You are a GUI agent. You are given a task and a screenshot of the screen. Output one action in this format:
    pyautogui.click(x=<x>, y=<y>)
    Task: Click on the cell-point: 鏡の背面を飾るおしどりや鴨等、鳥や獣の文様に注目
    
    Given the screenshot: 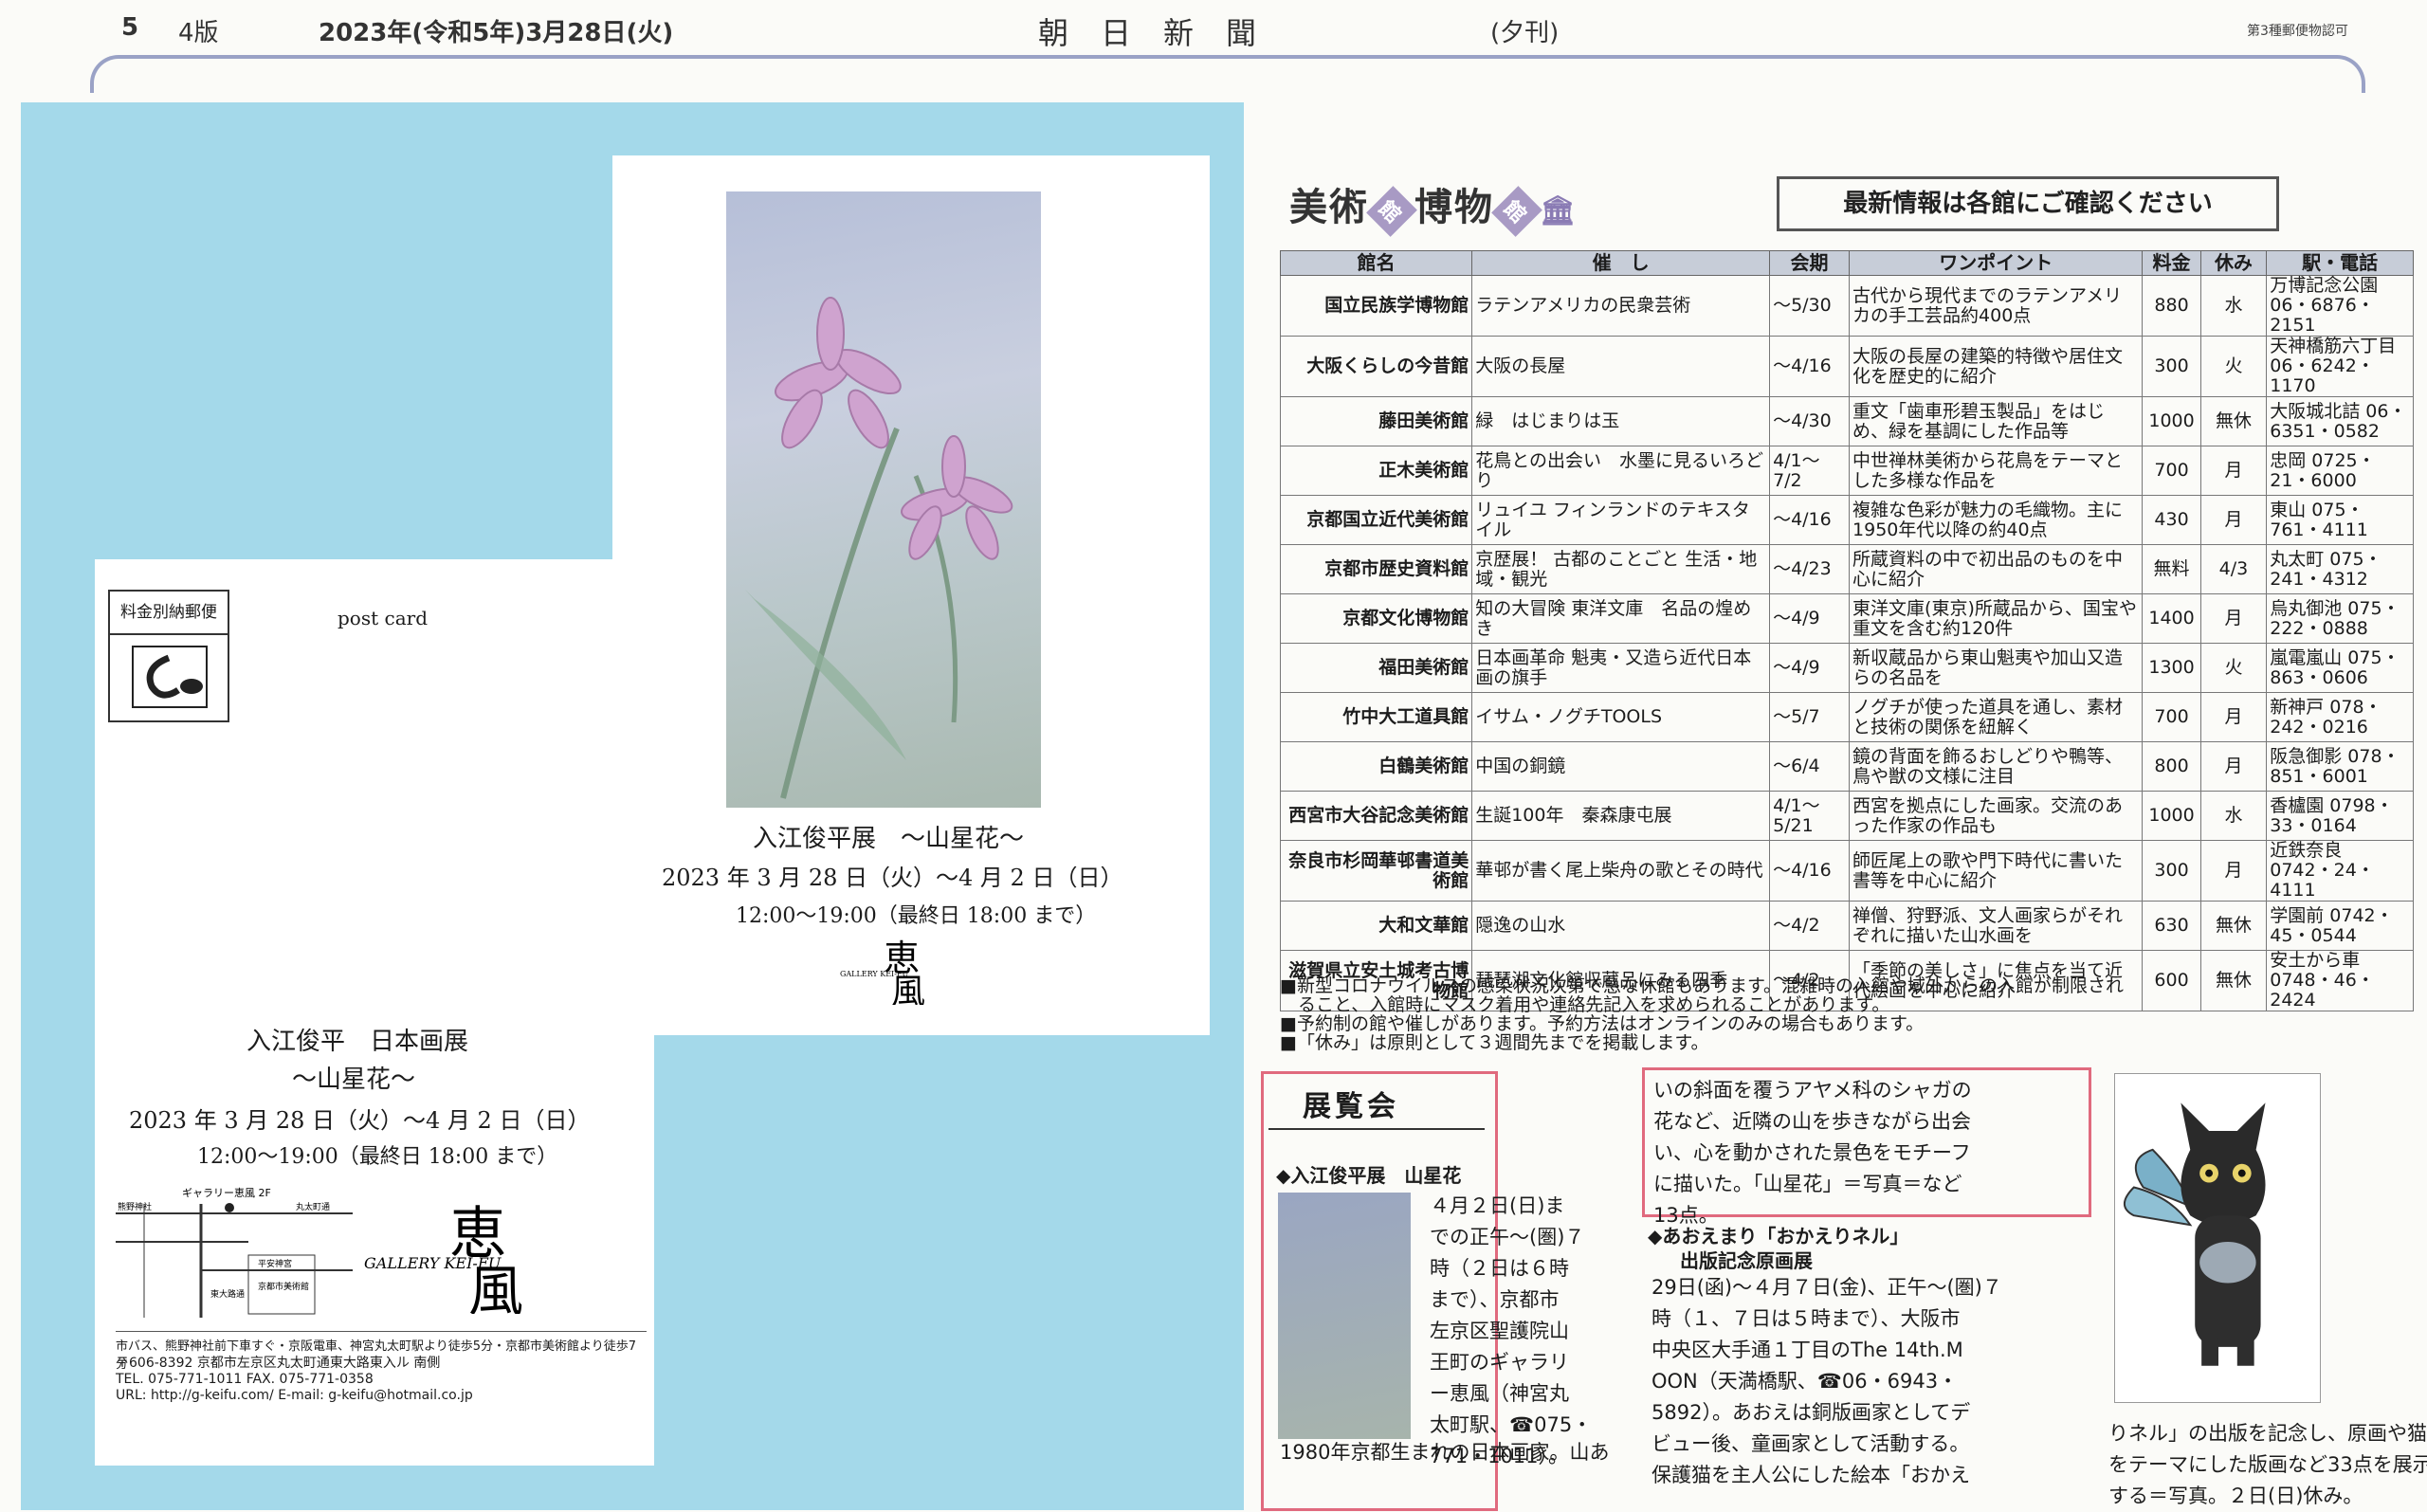 What is the action you would take?
    pyautogui.click(x=1996, y=766)
    